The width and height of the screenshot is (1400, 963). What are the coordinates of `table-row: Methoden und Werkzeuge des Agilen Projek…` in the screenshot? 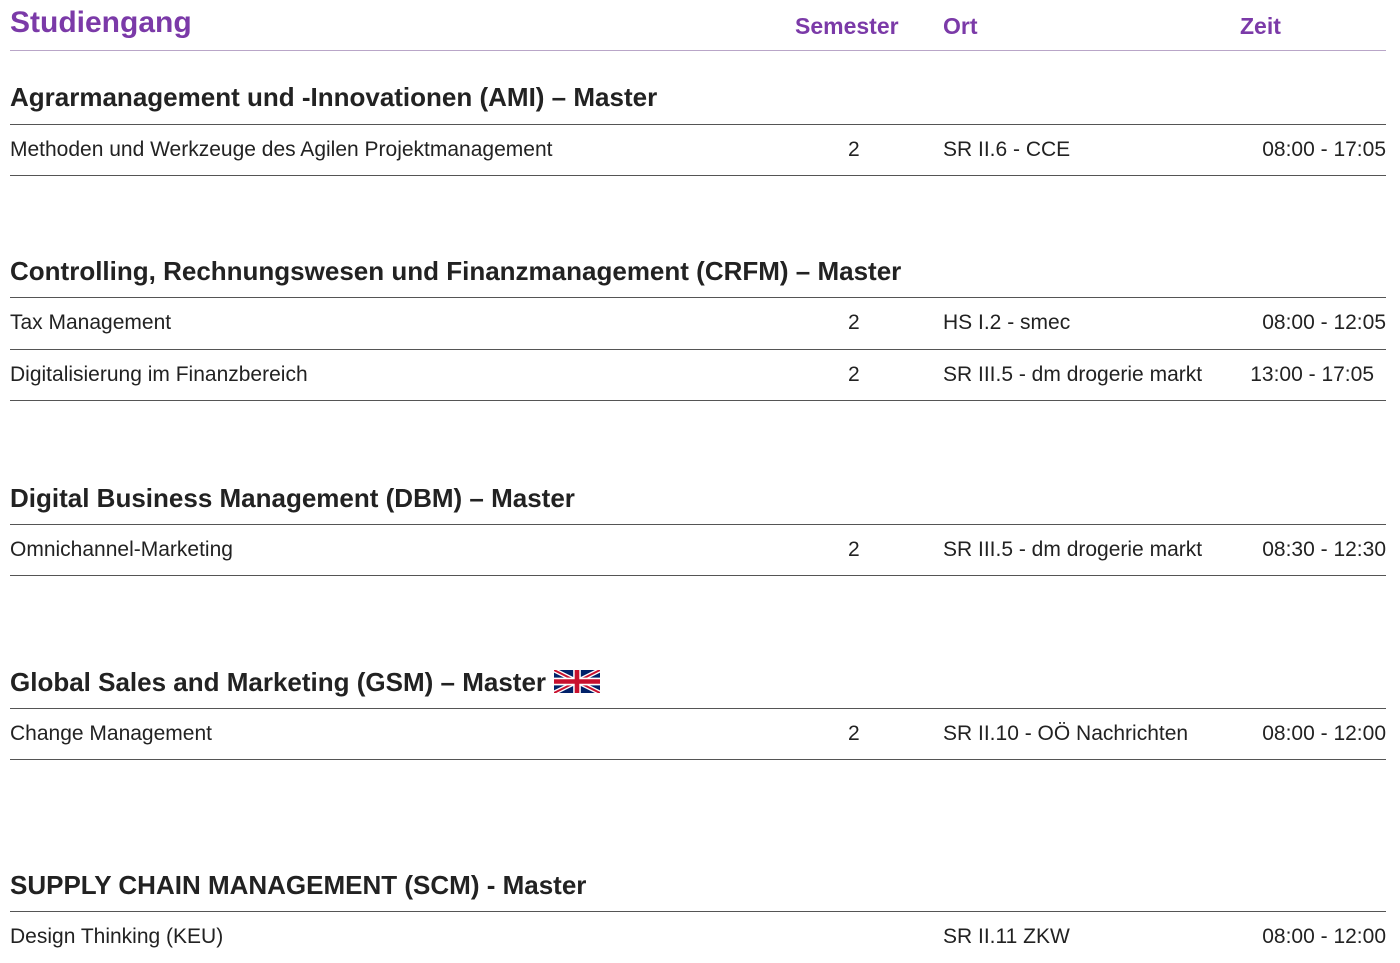 It's located at (698, 150).